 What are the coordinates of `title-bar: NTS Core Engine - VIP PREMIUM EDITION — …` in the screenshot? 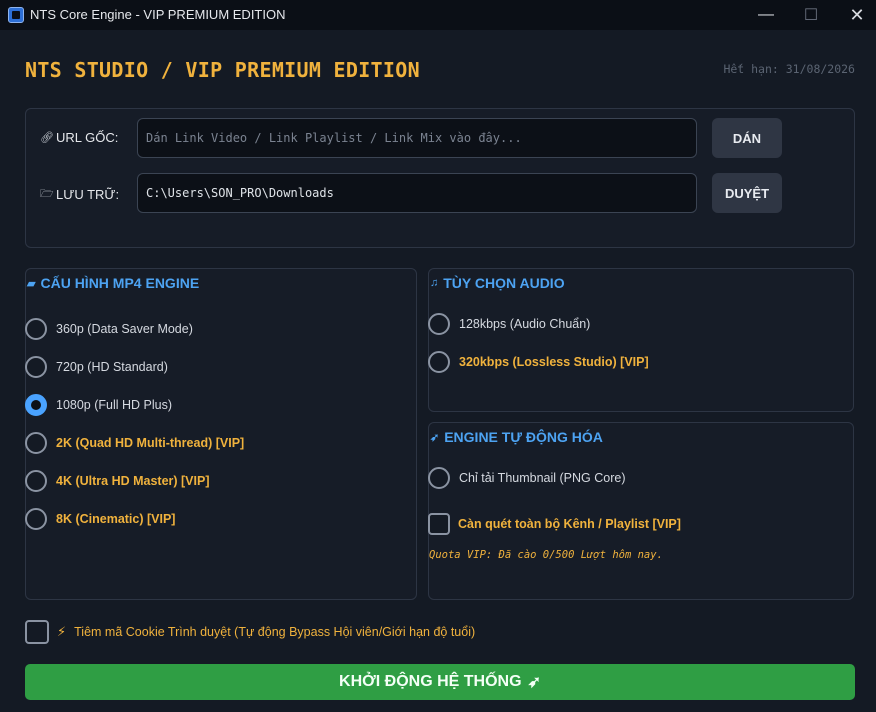 It's located at (438, 15).